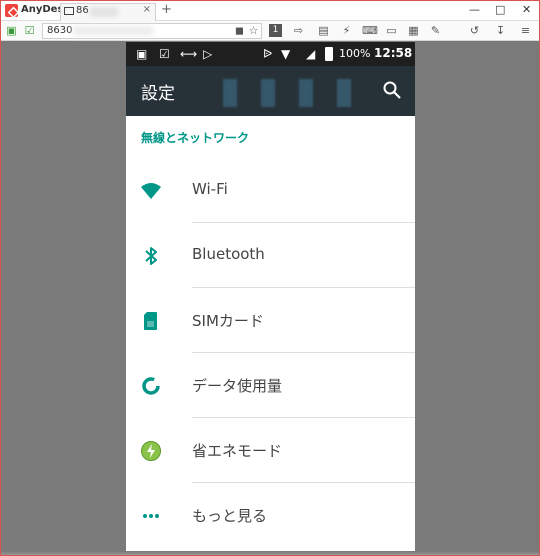 This screenshot has height=556, width=540. Describe the element at coordinates (11, 30) in the screenshot. I see `connection-status-icon: ▣` at that location.